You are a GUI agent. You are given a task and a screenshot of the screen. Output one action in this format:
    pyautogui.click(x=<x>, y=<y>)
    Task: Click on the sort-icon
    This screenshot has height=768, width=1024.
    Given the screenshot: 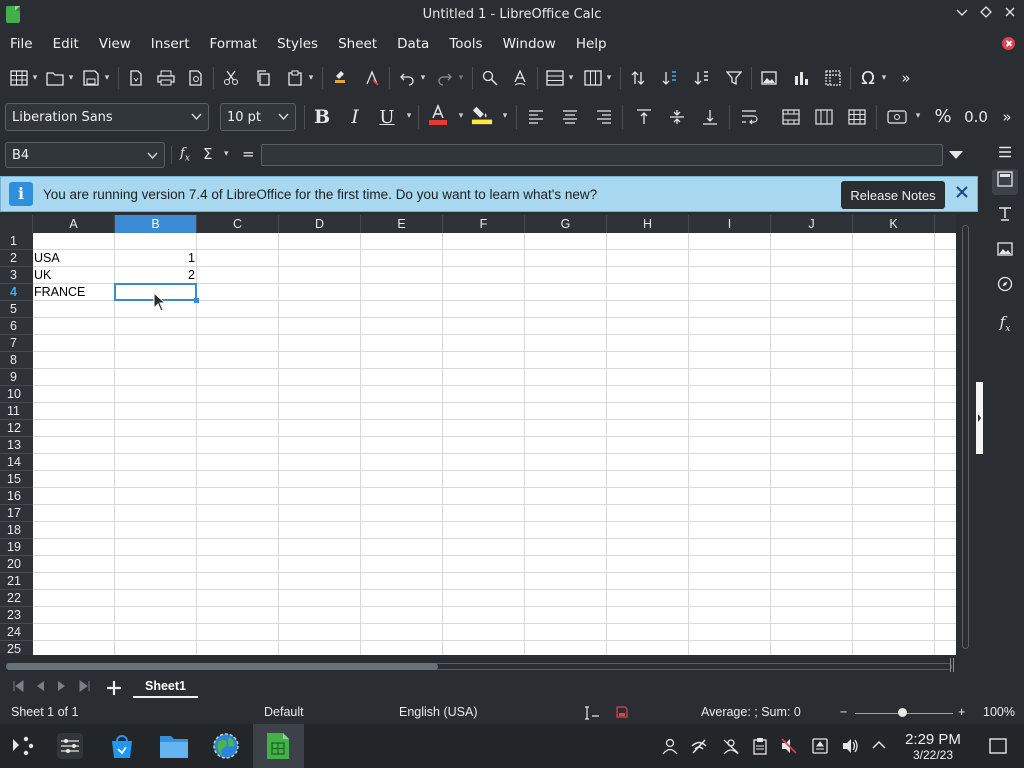 What is the action you would take?
    pyautogui.click(x=638, y=78)
    